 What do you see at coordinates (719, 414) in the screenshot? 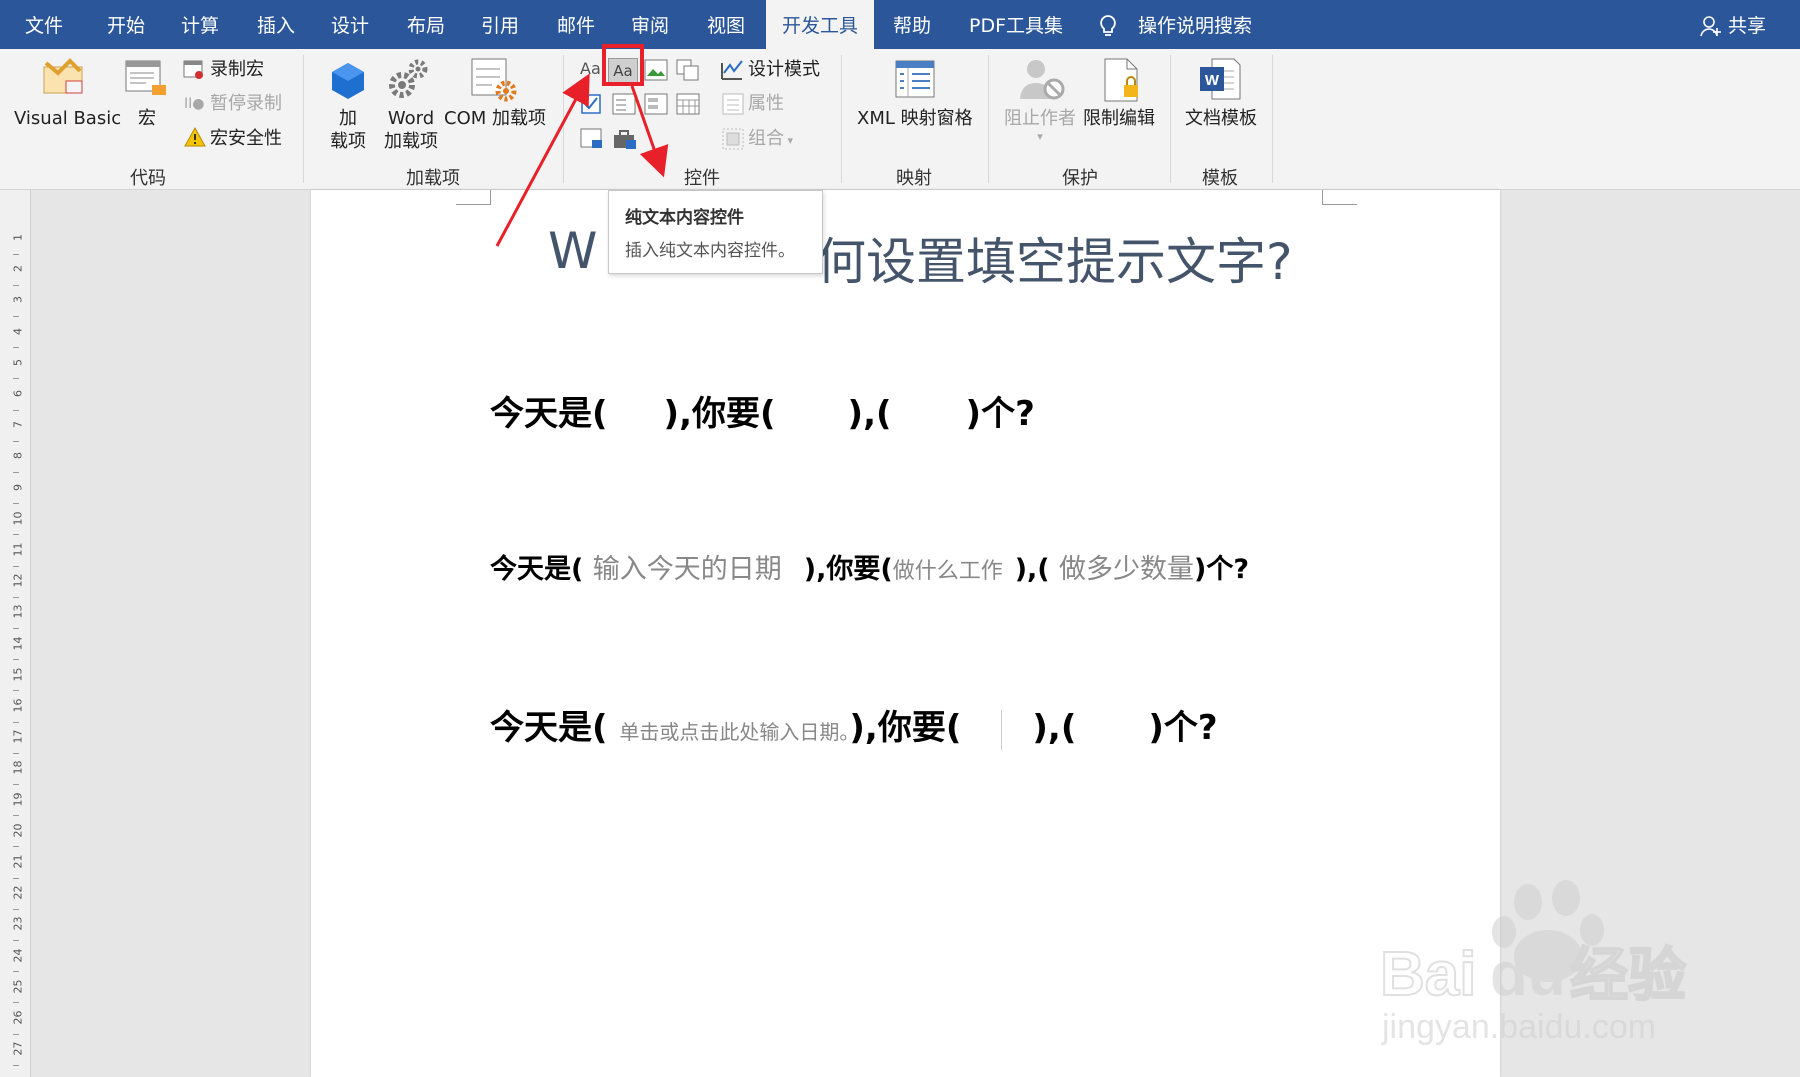
I see `line1-text-b: ),你要(` at bounding box center [719, 414].